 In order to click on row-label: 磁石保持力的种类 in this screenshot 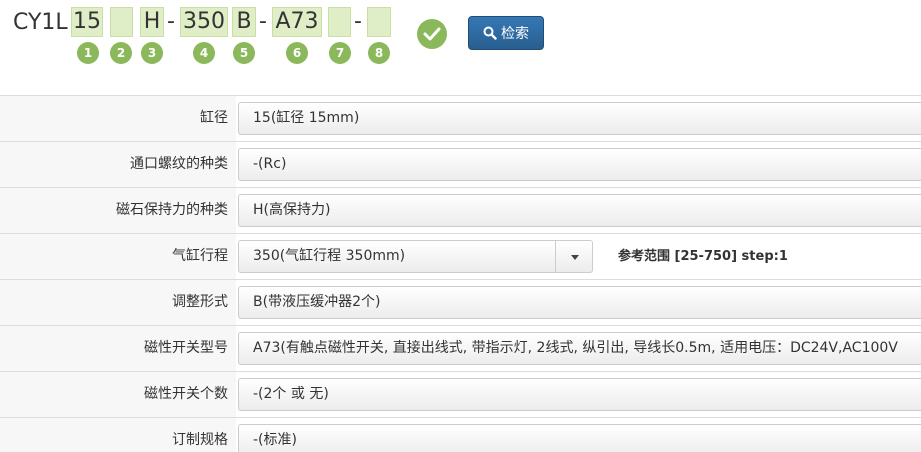, I will do `click(118, 210)`.